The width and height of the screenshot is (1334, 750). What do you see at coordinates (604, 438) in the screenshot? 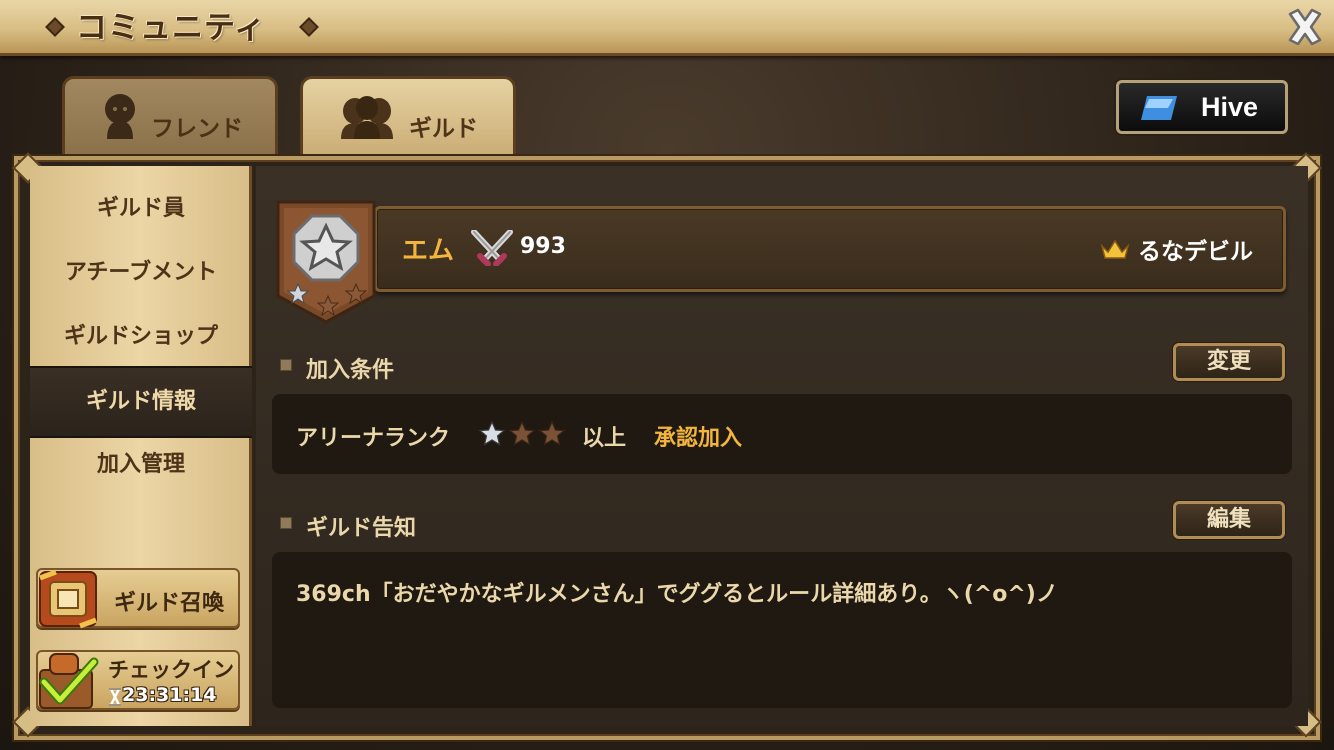
I see `rank-qualifier: 以上` at bounding box center [604, 438].